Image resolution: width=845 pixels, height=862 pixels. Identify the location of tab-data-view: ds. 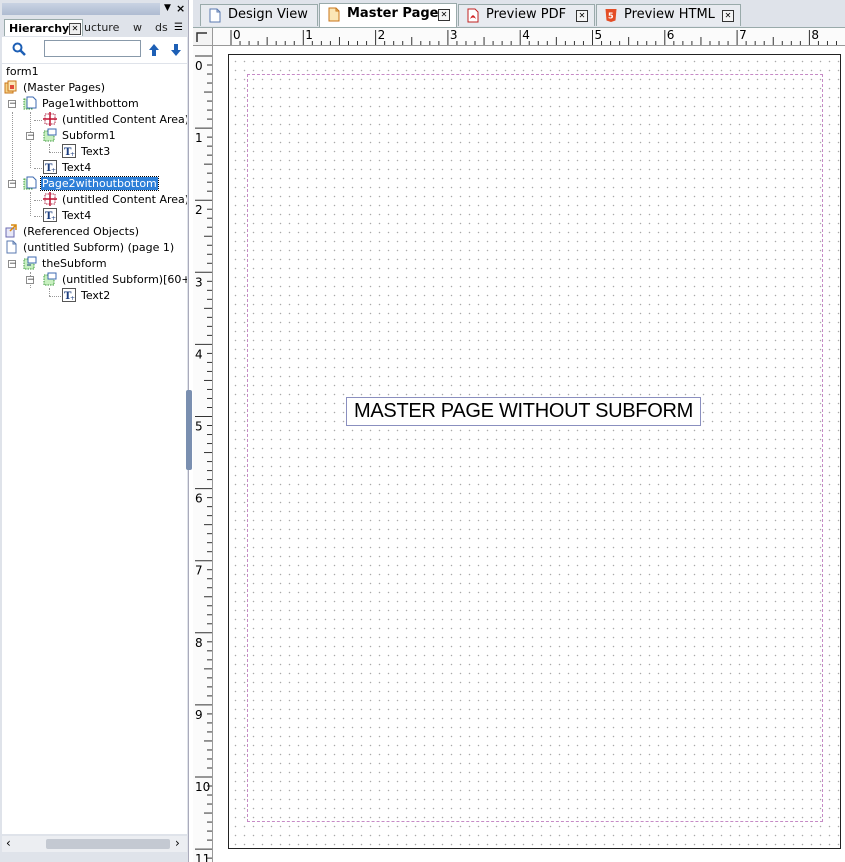
(162, 27).